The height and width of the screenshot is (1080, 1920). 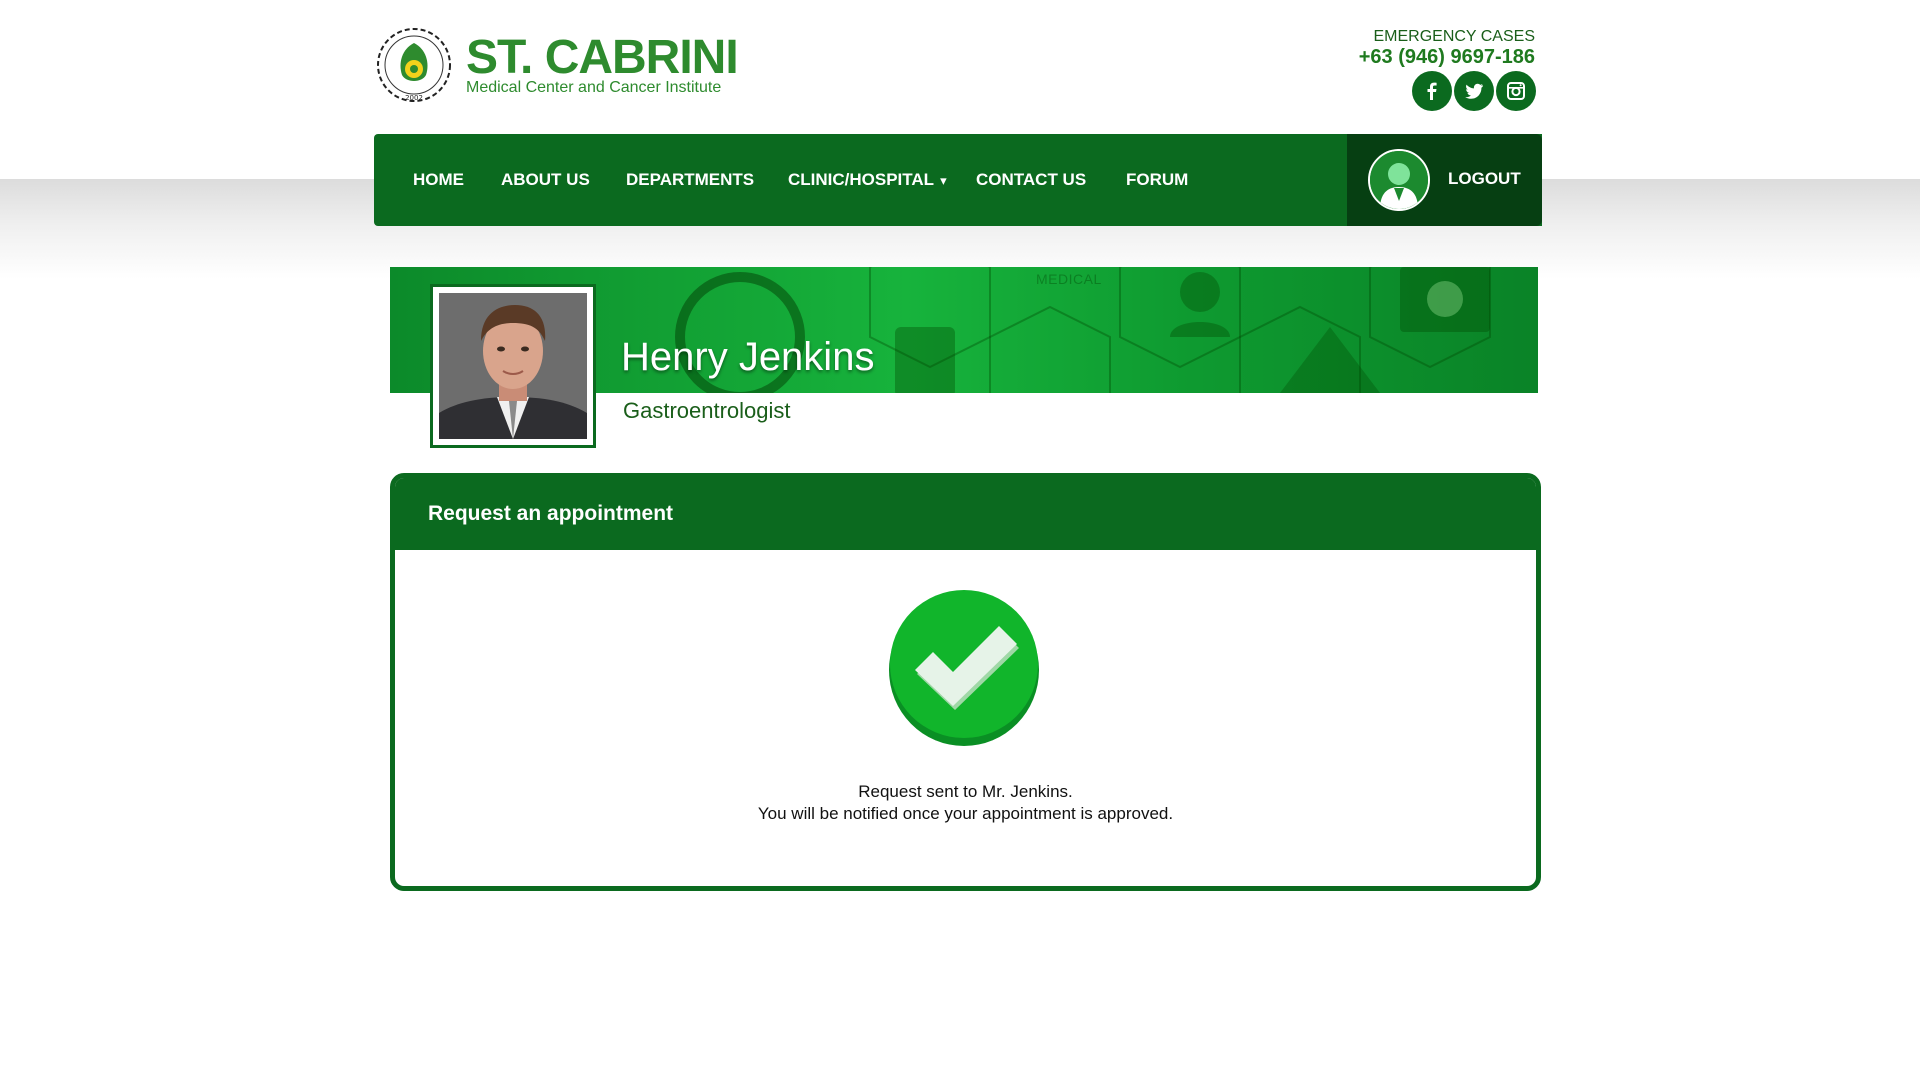 What do you see at coordinates (1069, 279) in the screenshot?
I see `banner-watermark-text: MEDICAL` at bounding box center [1069, 279].